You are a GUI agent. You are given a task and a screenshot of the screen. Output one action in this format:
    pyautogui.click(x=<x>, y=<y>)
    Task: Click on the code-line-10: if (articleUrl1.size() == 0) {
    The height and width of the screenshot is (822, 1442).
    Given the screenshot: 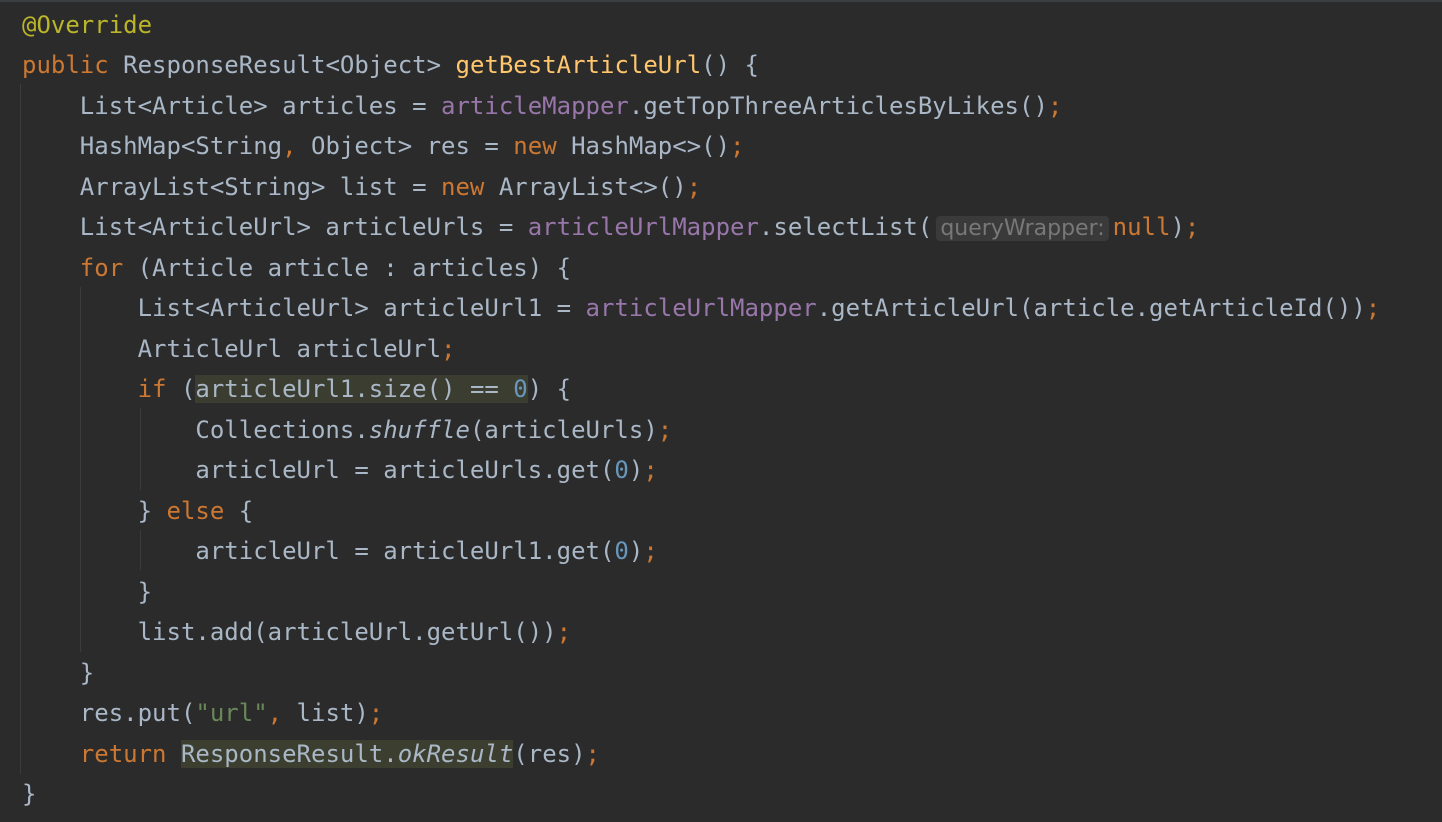 What is the action you would take?
    pyautogui.click(x=296, y=389)
    